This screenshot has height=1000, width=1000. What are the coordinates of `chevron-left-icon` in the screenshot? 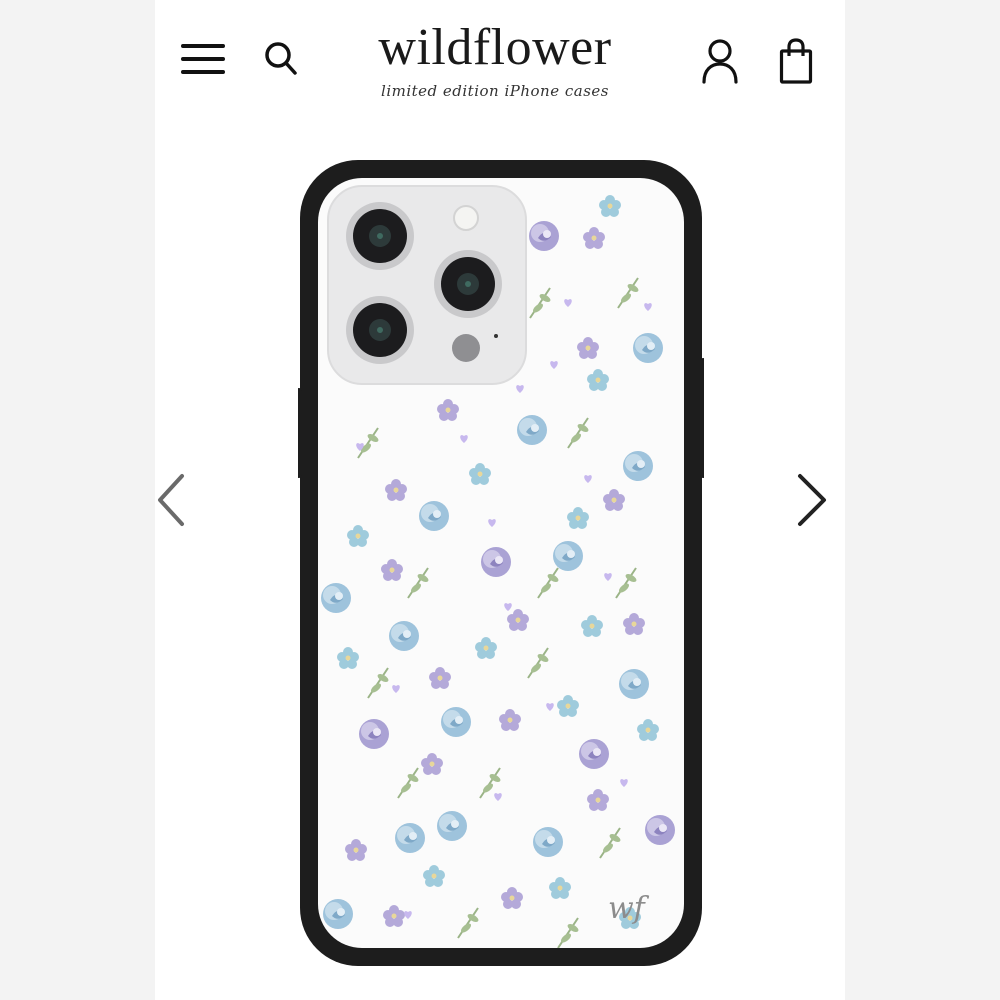 It's located at (172, 500).